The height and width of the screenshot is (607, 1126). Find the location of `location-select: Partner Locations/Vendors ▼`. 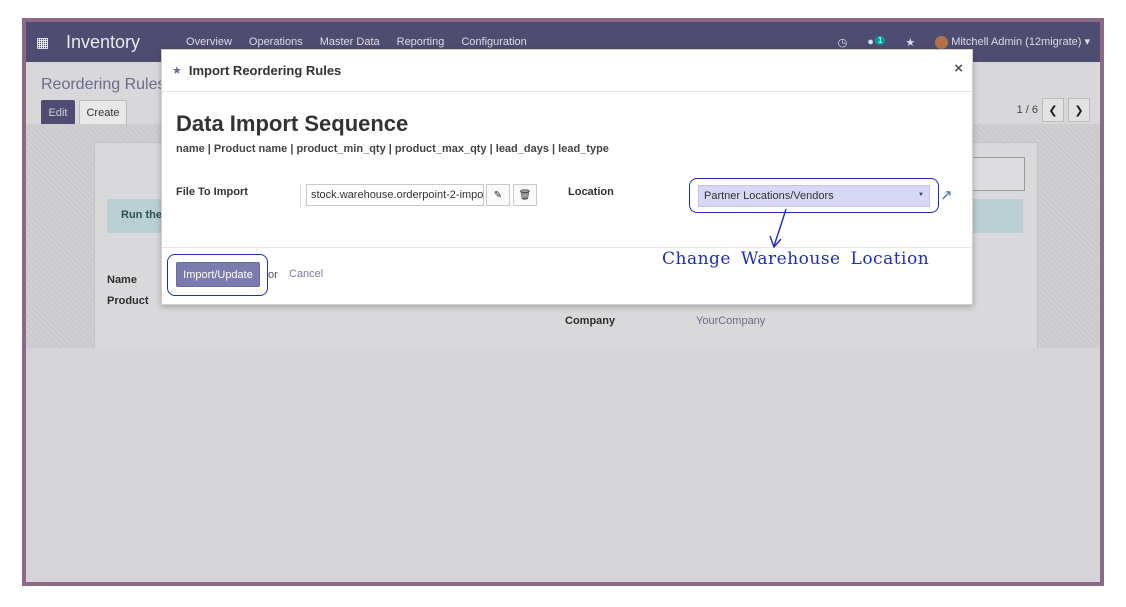

location-select: Partner Locations/Vendors ▼ is located at coordinates (814, 196).